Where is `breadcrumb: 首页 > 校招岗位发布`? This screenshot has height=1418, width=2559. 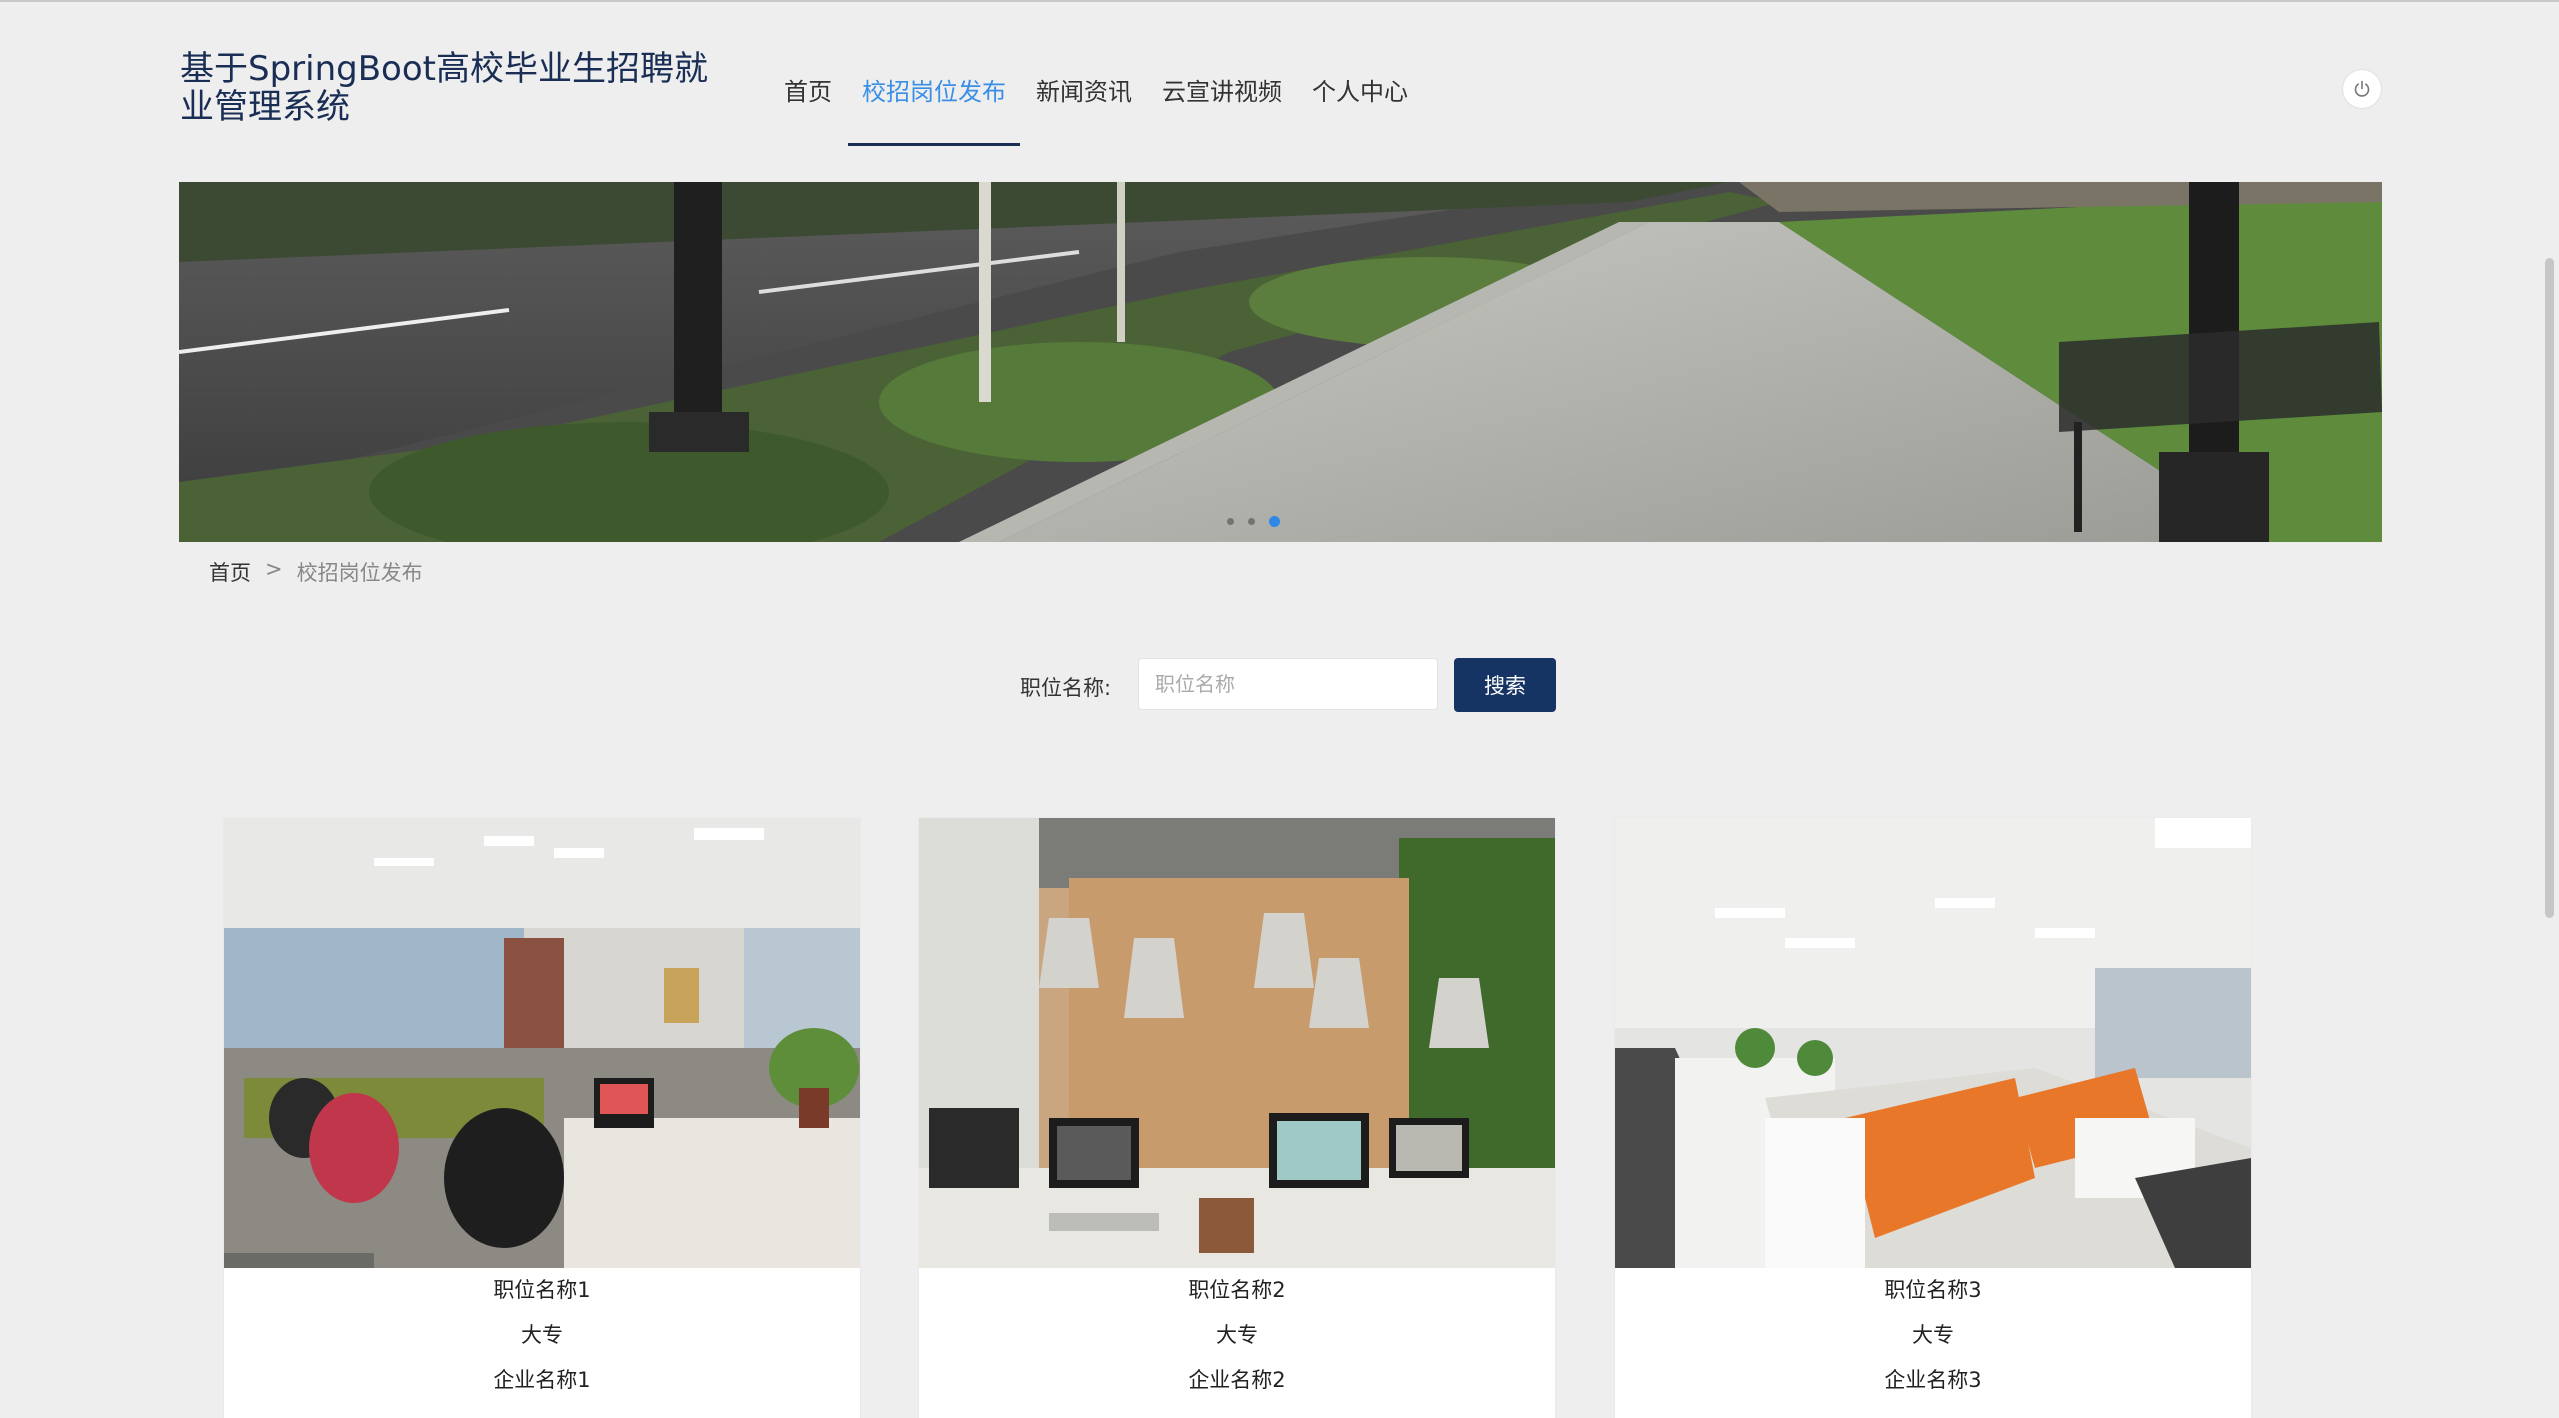
breadcrumb: 首页 > 校招岗位发布 is located at coordinates (316, 572).